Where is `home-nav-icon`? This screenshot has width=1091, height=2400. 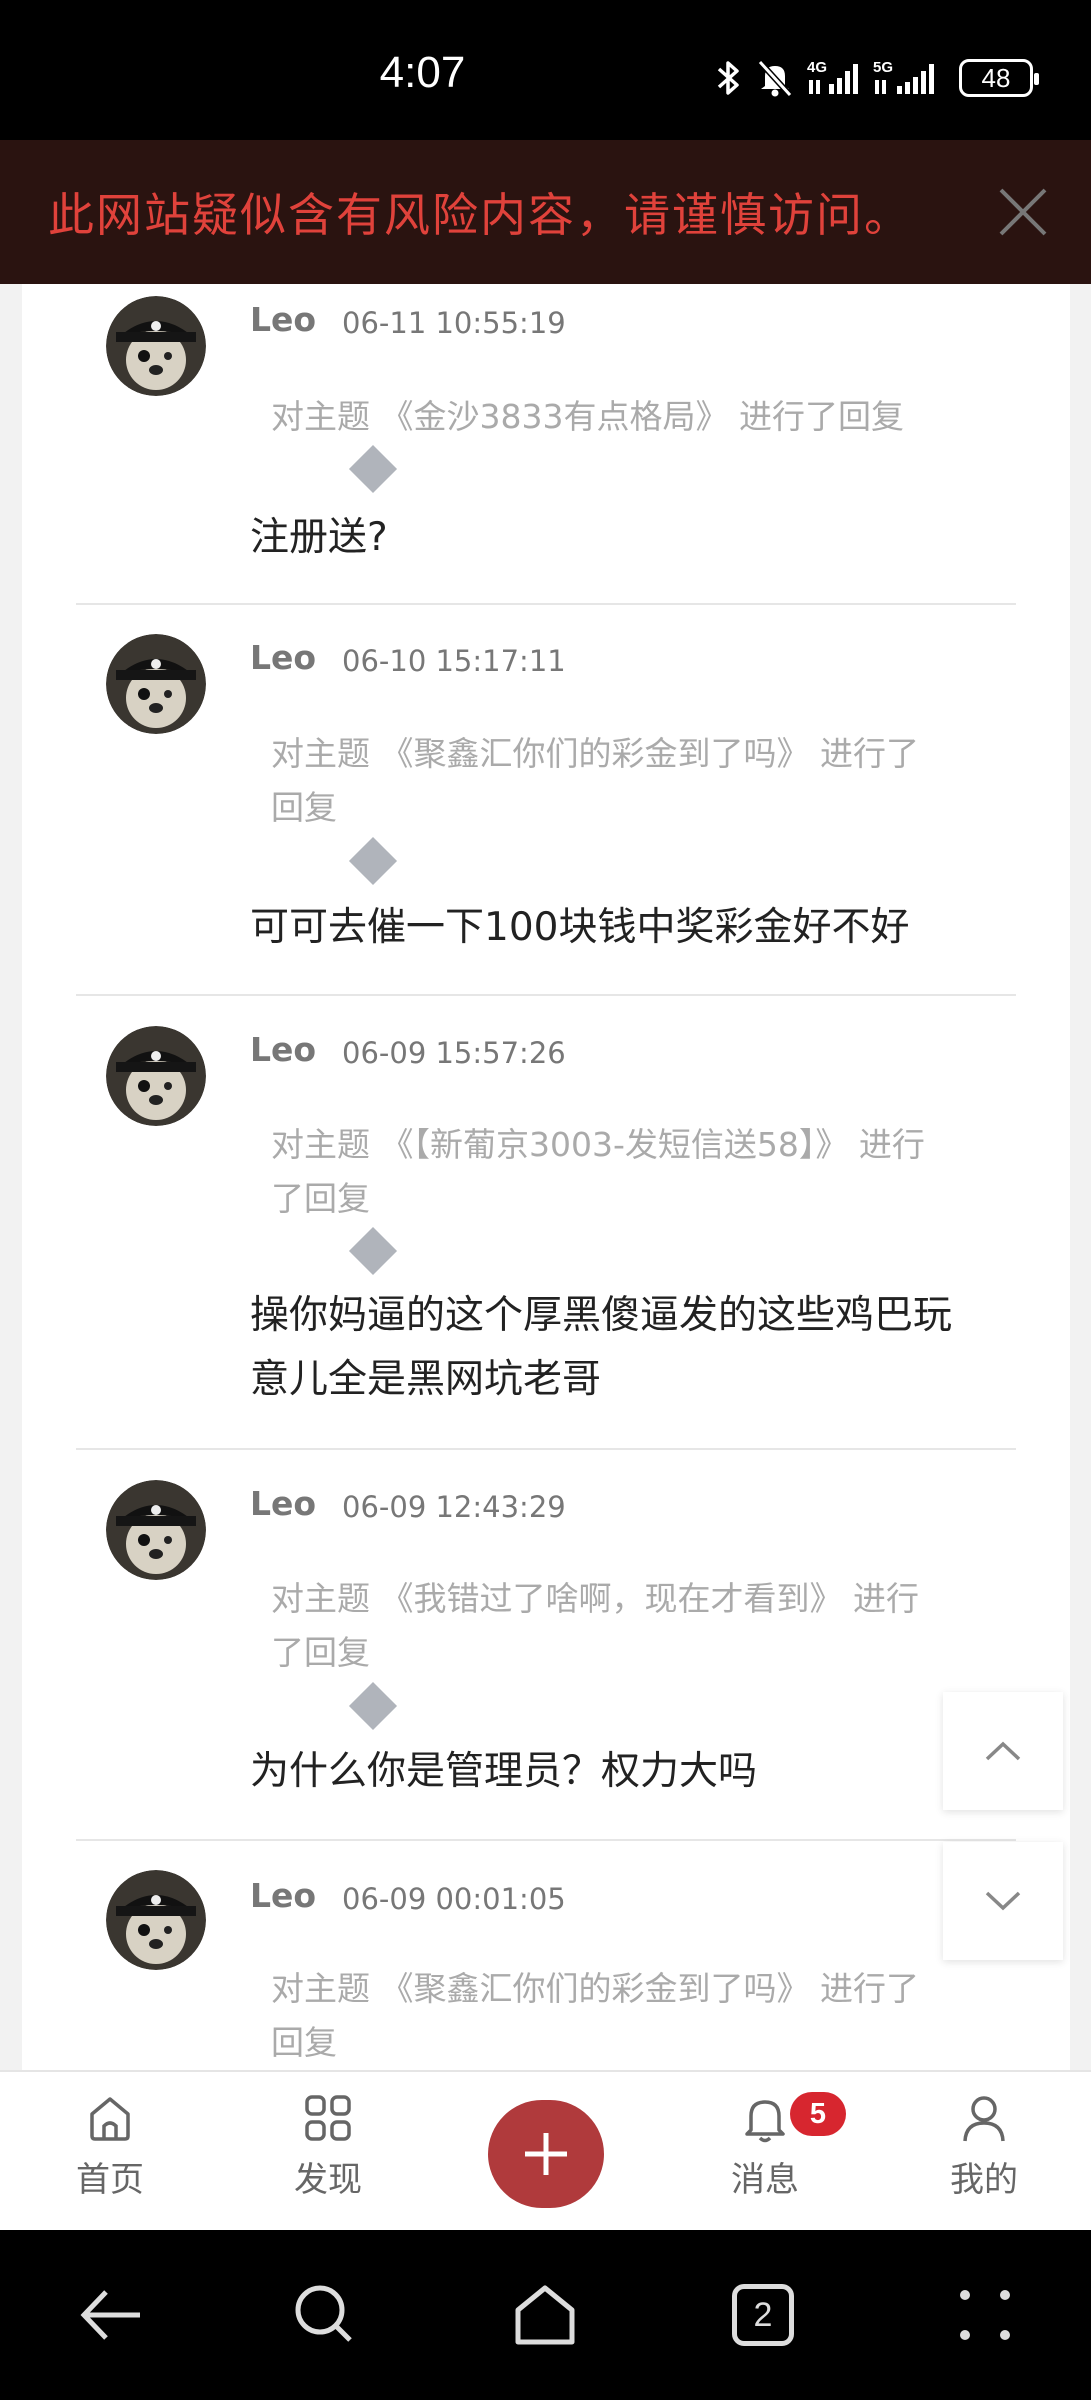
home-nav-icon is located at coordinates (545, 2315).